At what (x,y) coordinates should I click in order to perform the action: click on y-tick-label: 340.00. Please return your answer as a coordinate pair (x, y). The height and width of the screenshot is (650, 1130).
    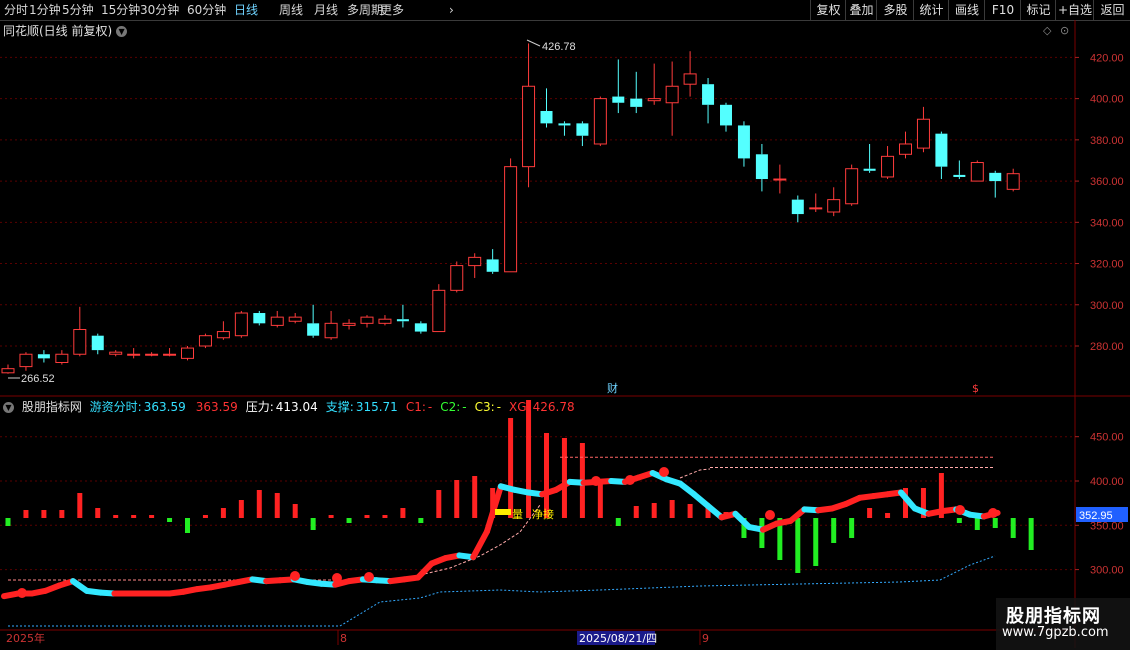
    Looking at the image, I should click on (1107, 223).